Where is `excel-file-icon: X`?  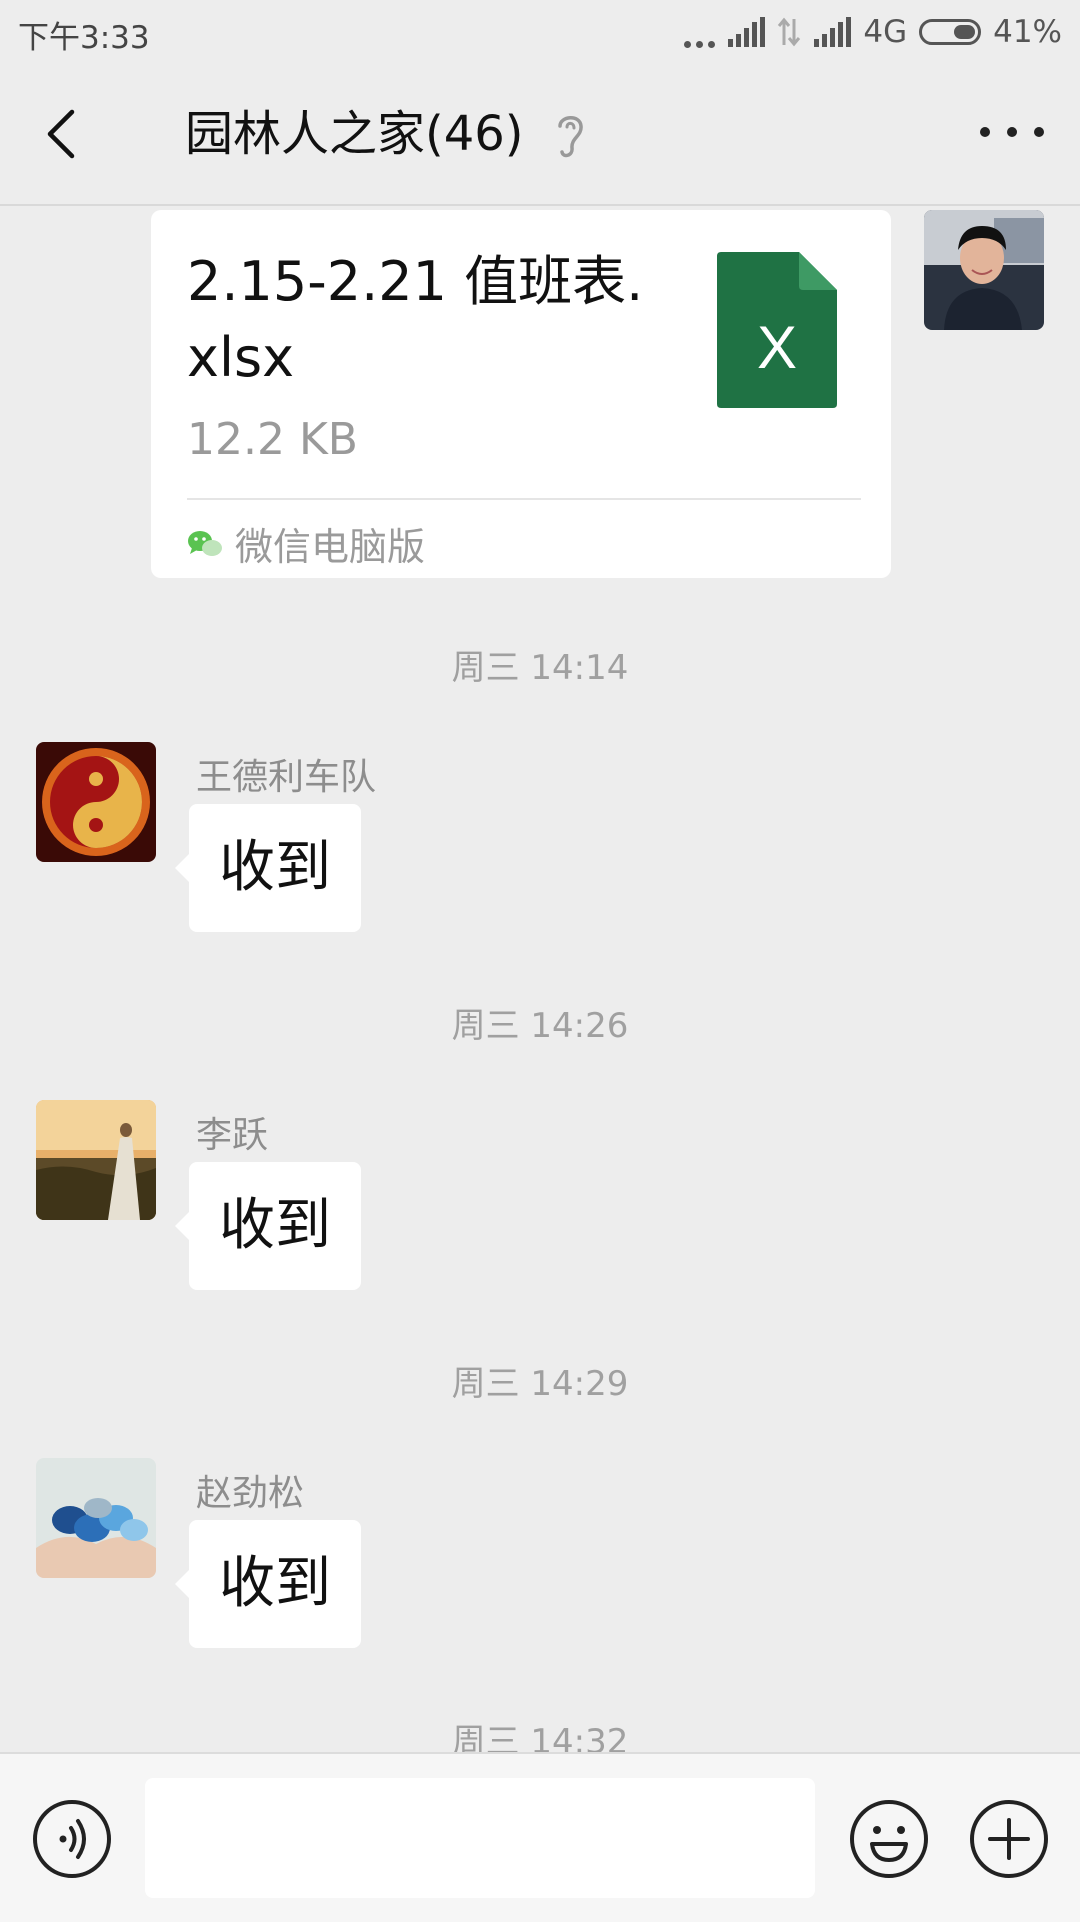
excel-file-icon: X is located at coordinates (777, 330).